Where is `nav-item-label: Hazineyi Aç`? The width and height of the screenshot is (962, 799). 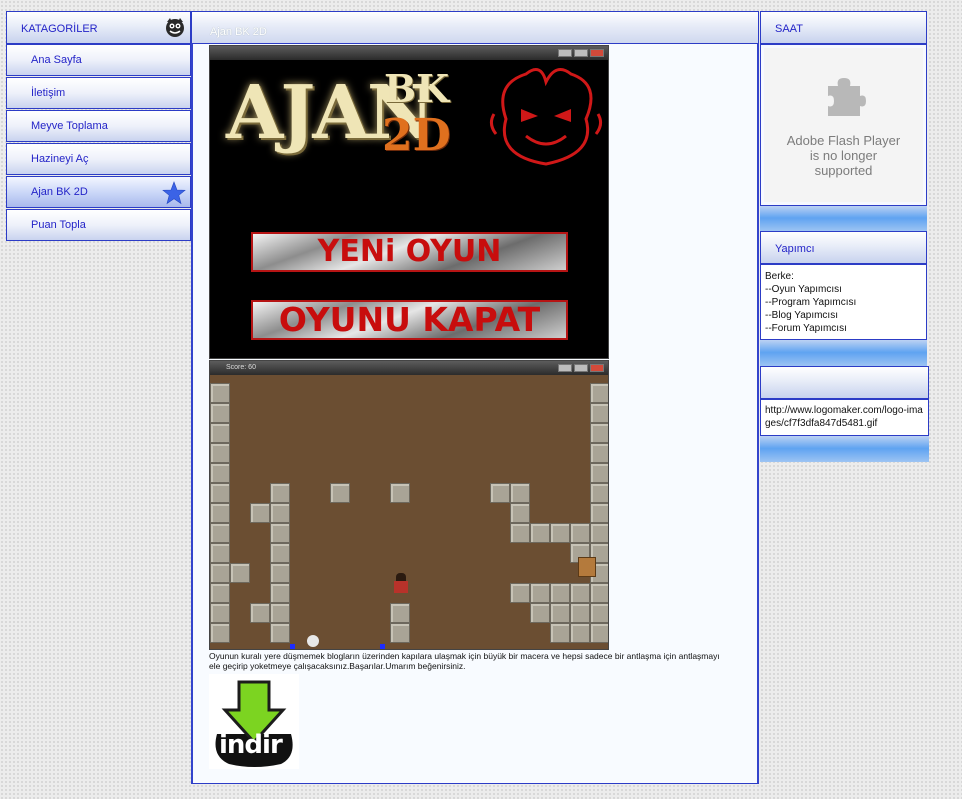 nav-item-label: Hazineyi Aç is located at coordinates (60, 159).